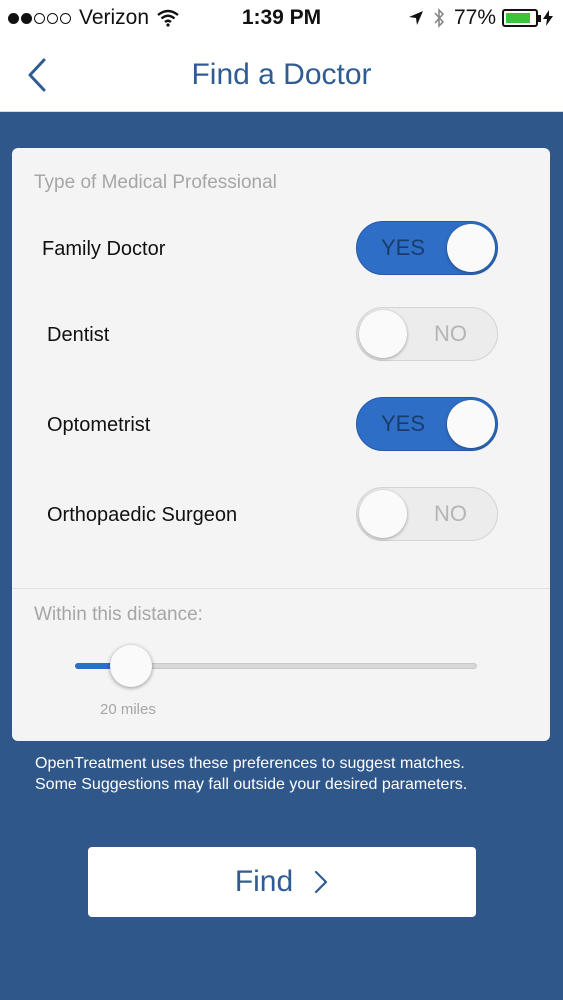 The height and width of the screenshot is (1000, 563). What do you see at coordinates (281, 18) in the screenshot?
I see `status-bar: Verizon 1:39 PM 77%` at bounding box center [281, 18].